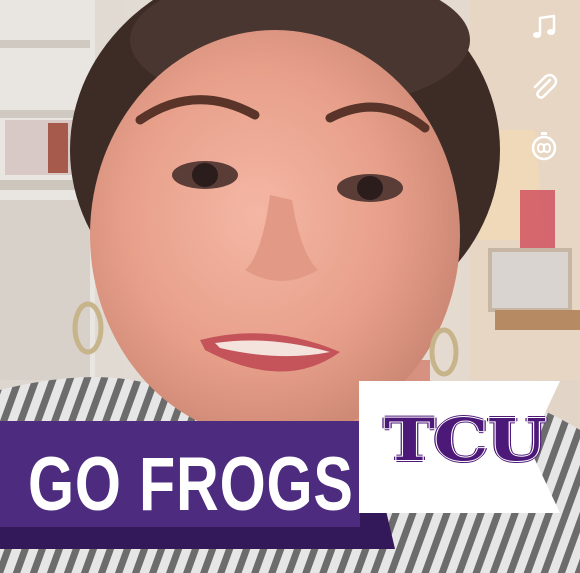  I want to click on camera-side-toolbar, so click(544, 98).